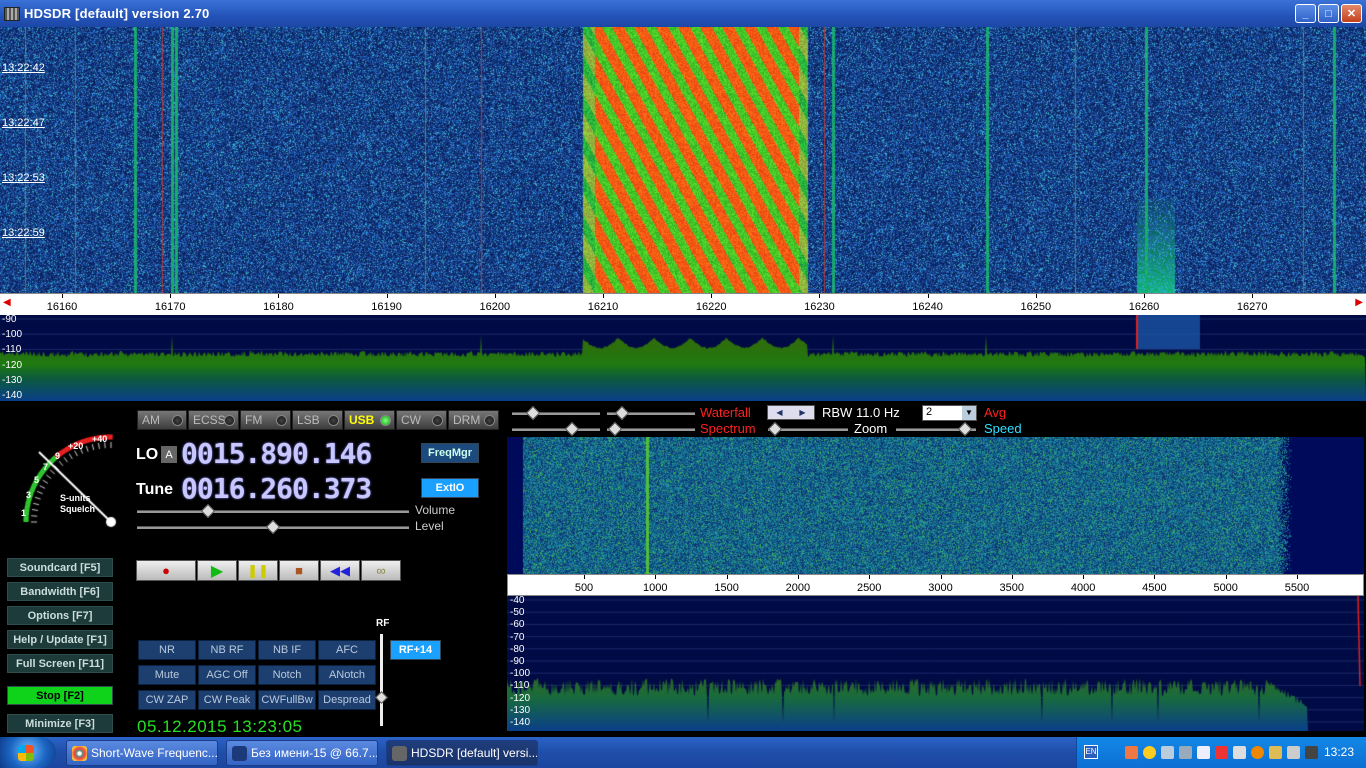 This screenshot has height=768, width=1366. I want to click on dsp-button-cwfullbw: CWFullBw, so click(287, 700).